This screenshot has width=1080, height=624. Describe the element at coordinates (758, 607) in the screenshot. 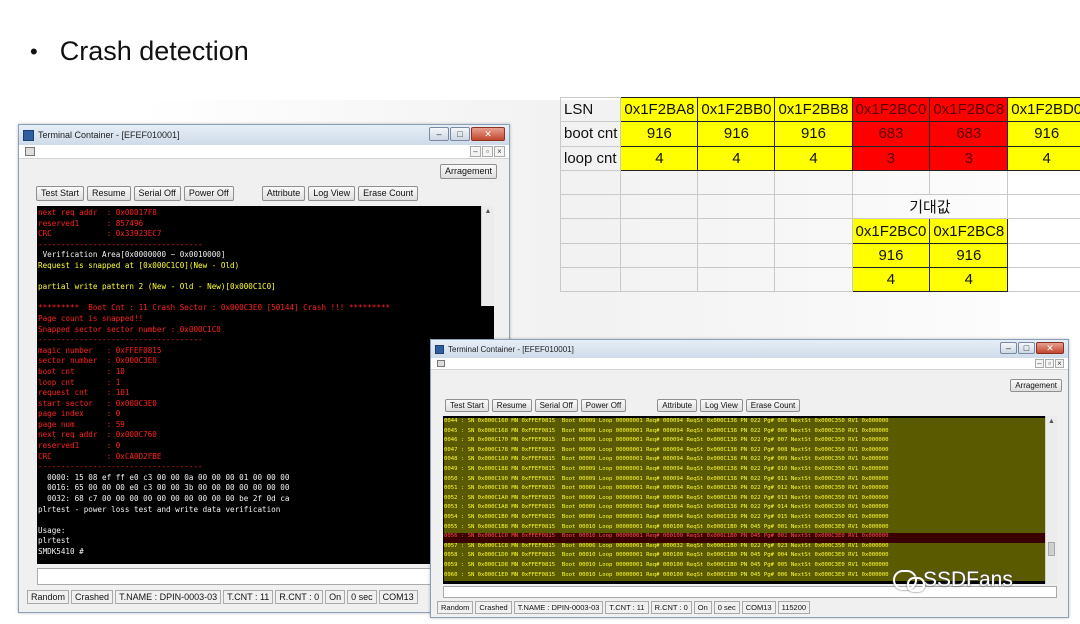

I see `status-port: COM13` at that location.